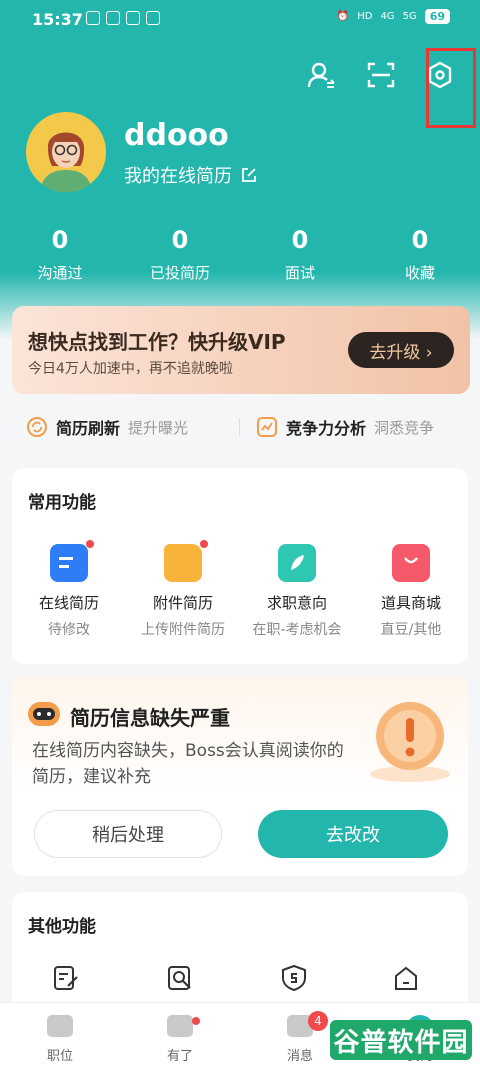  What do you see at coordinates (183, 630) in the screenshot?
I see `func-sub: 上传附件简历` at bounding box center [183, 630].